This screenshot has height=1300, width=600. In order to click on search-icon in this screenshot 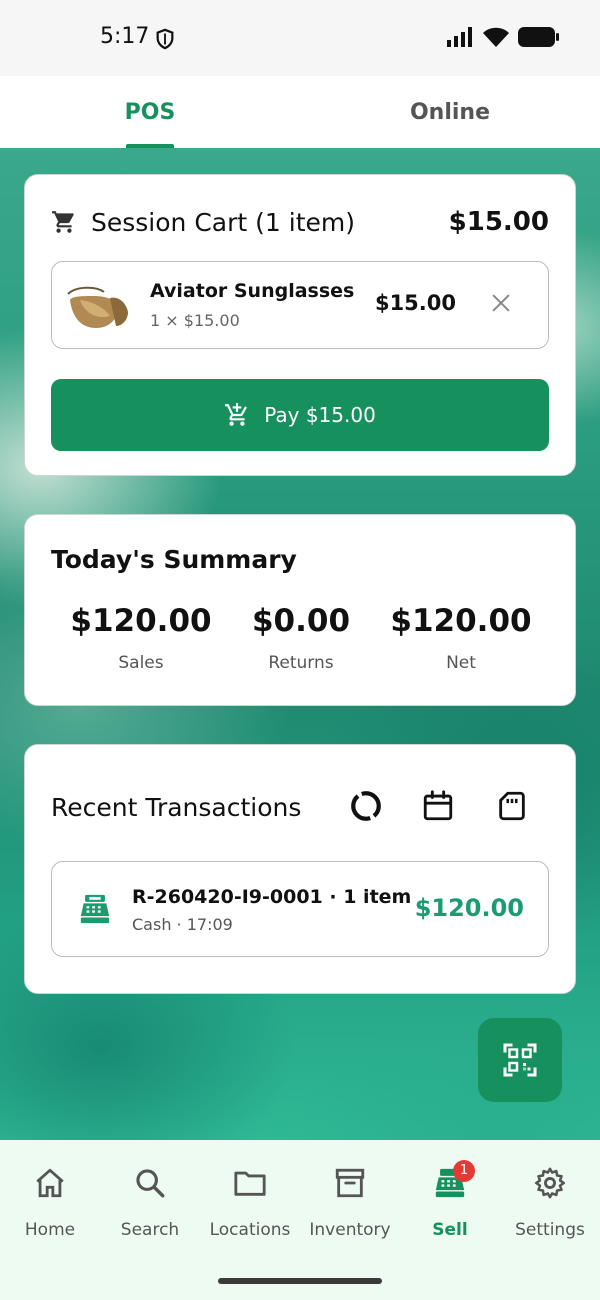, I will do `click(150, 1183)`.